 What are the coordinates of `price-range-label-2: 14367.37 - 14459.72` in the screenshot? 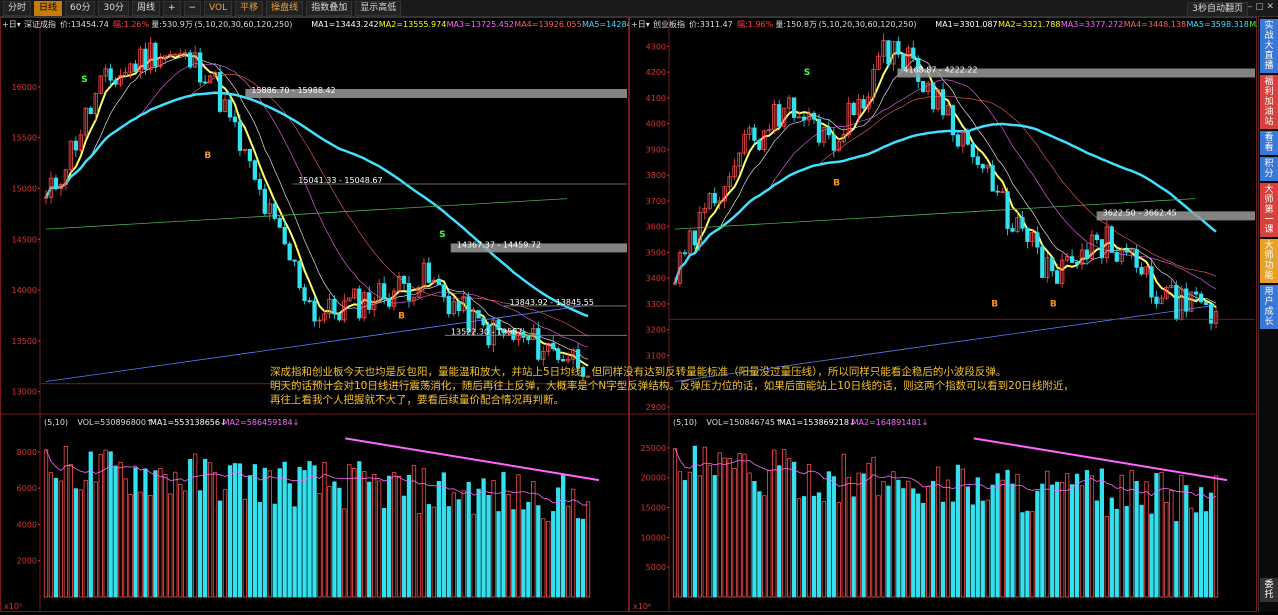 It's located at (499, 244).